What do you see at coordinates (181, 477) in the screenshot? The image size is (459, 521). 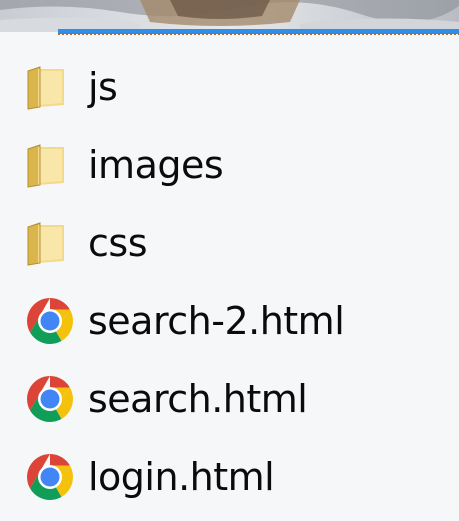 I see `file-name: login.html` at bounding box center [181, 477].